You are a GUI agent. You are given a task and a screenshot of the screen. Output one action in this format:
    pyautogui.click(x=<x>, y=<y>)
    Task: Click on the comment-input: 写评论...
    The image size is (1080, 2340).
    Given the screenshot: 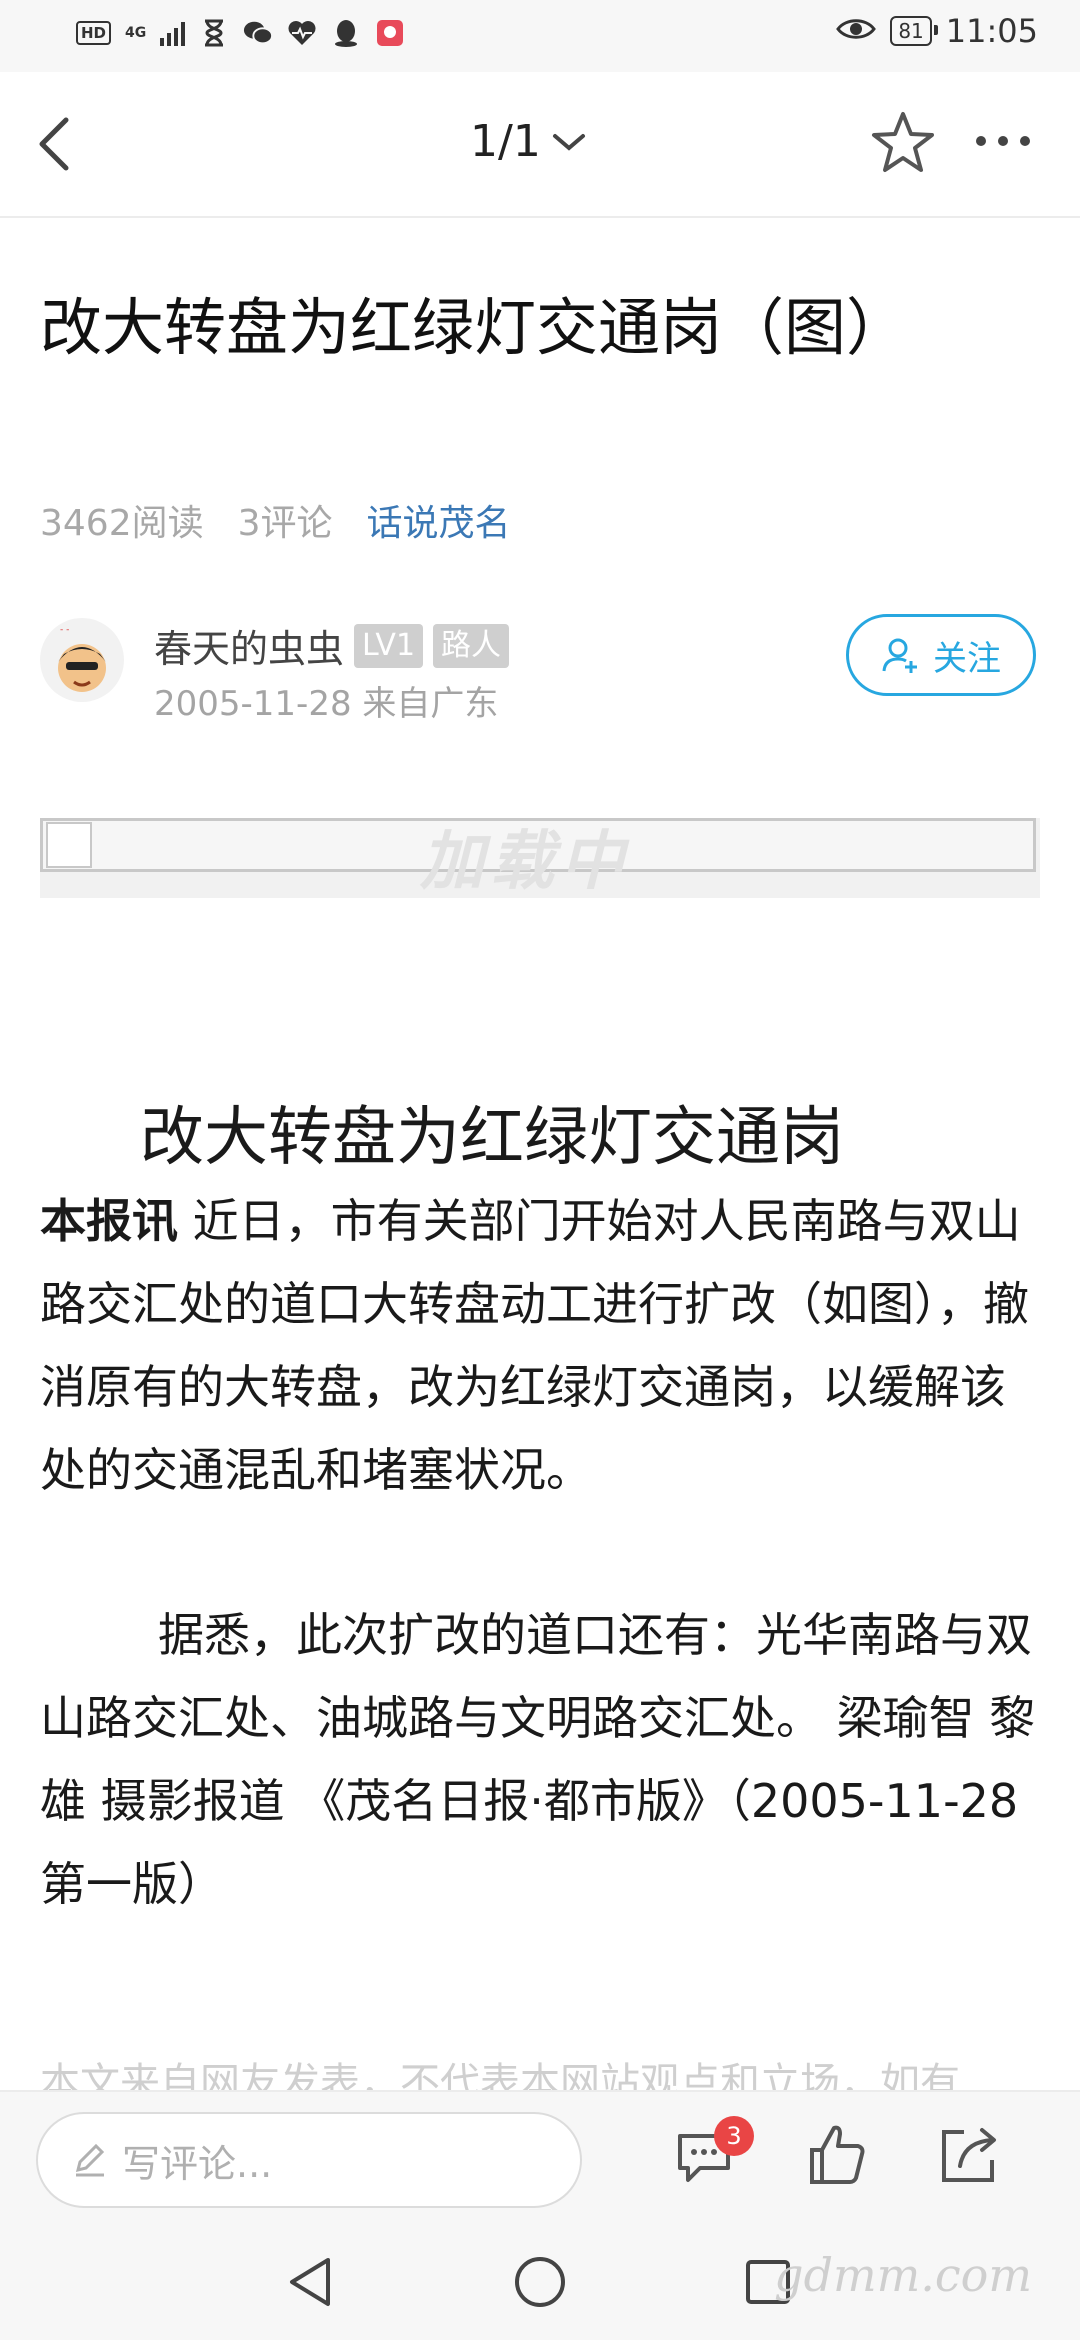 What is the action you would take?
    pyautogui.click(x=309, y=2160)
    